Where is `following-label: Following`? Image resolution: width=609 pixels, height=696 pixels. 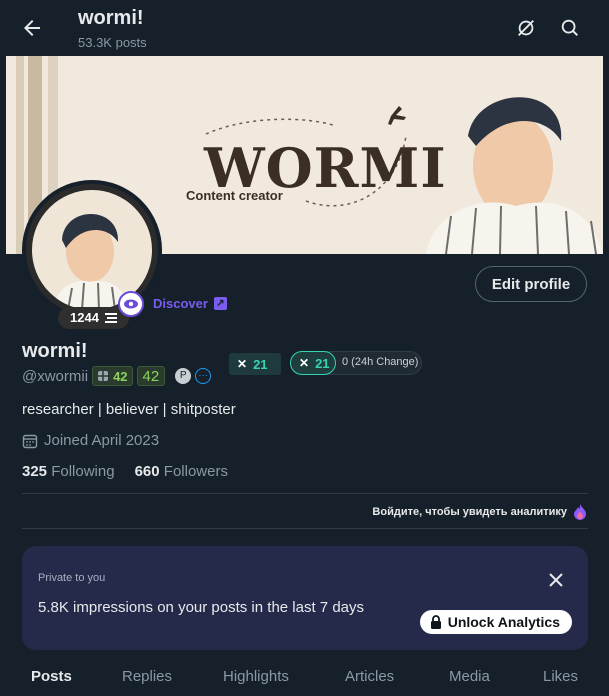
following-label: Following is located at coordinates (83, 471).